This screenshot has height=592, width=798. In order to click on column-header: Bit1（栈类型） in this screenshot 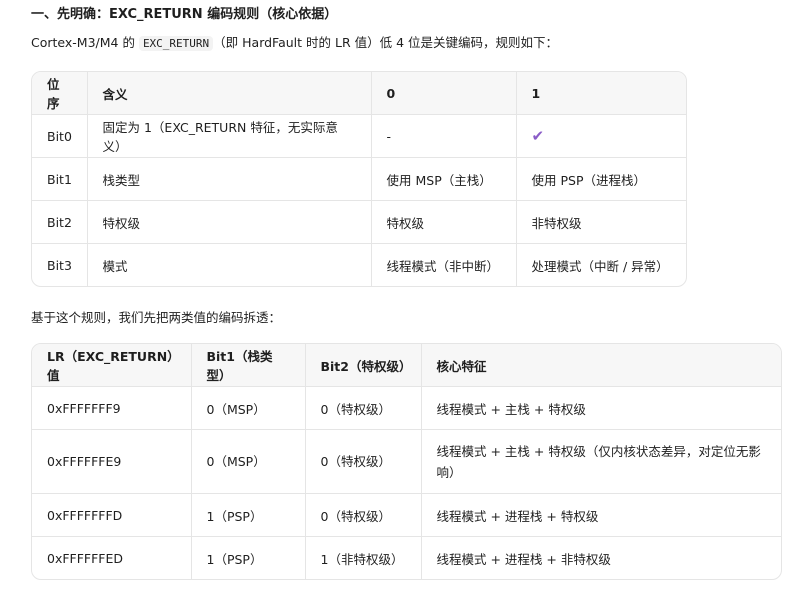, I will do `click(248, 365)`.